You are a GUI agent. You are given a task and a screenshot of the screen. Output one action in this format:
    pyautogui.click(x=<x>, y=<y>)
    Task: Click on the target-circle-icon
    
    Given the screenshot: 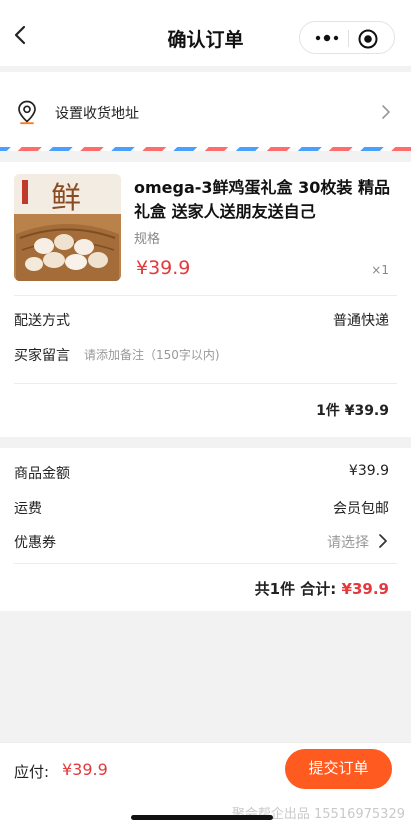 What is the action you would take?
    pyautogui.click(x=368, y=39)
    